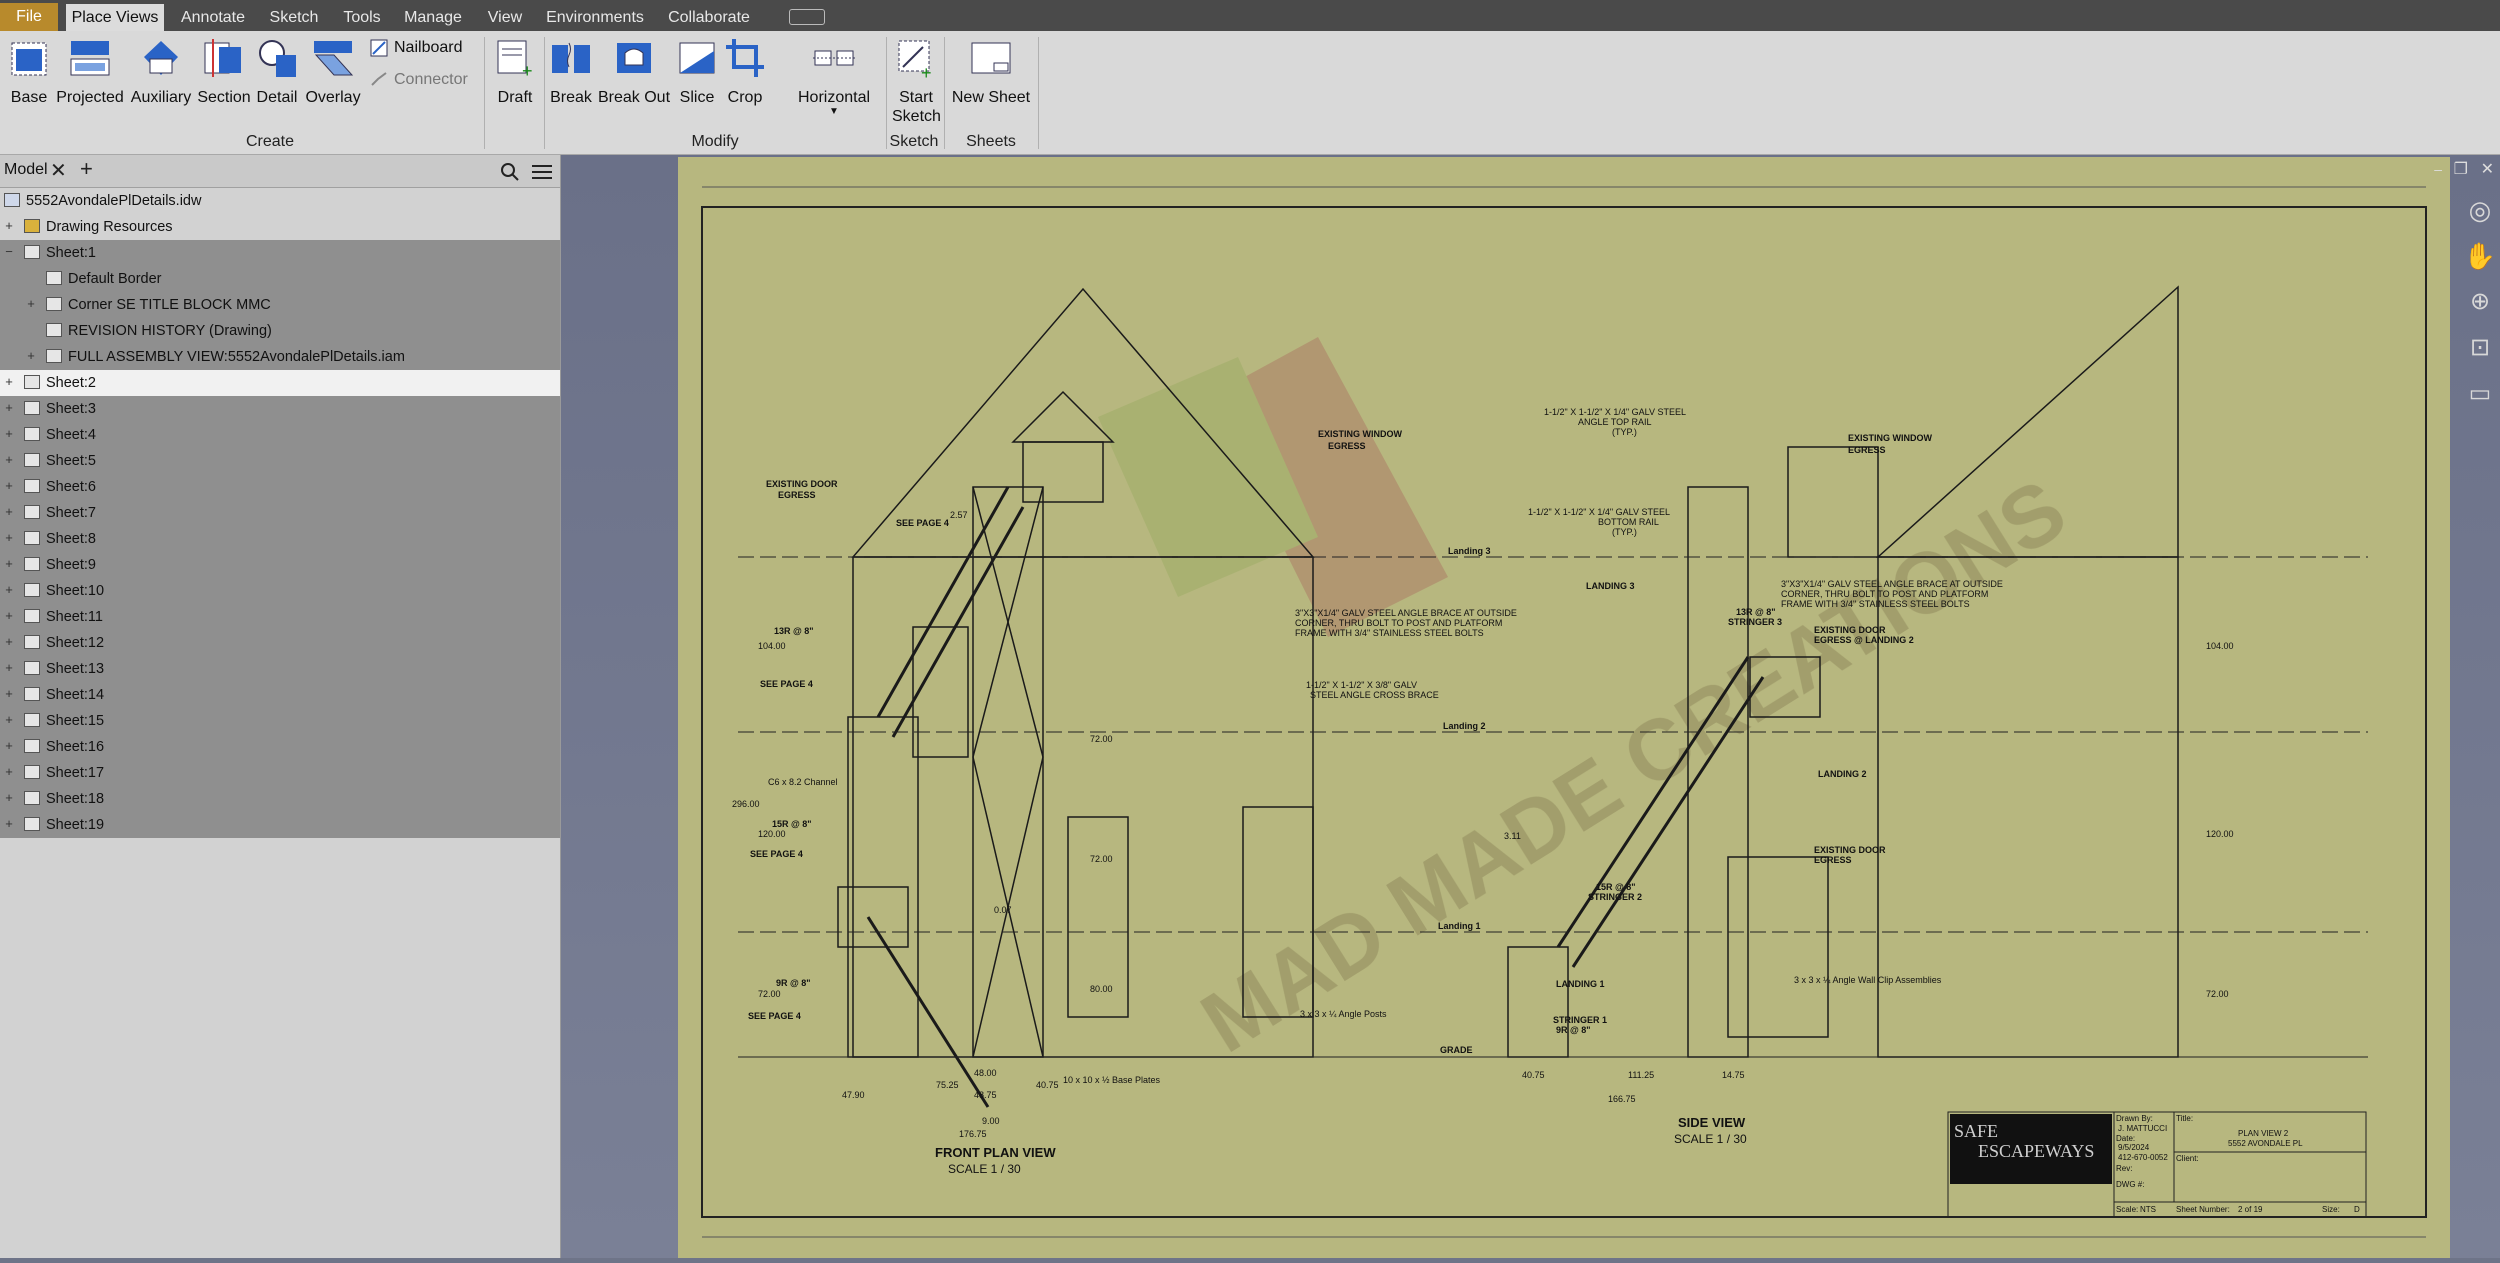 This screenshot has height=1263, width=2500. Describe the element at coordinates (991, 72) in the screenshot. I see `new-sheet-button: New Sheet` at that location.